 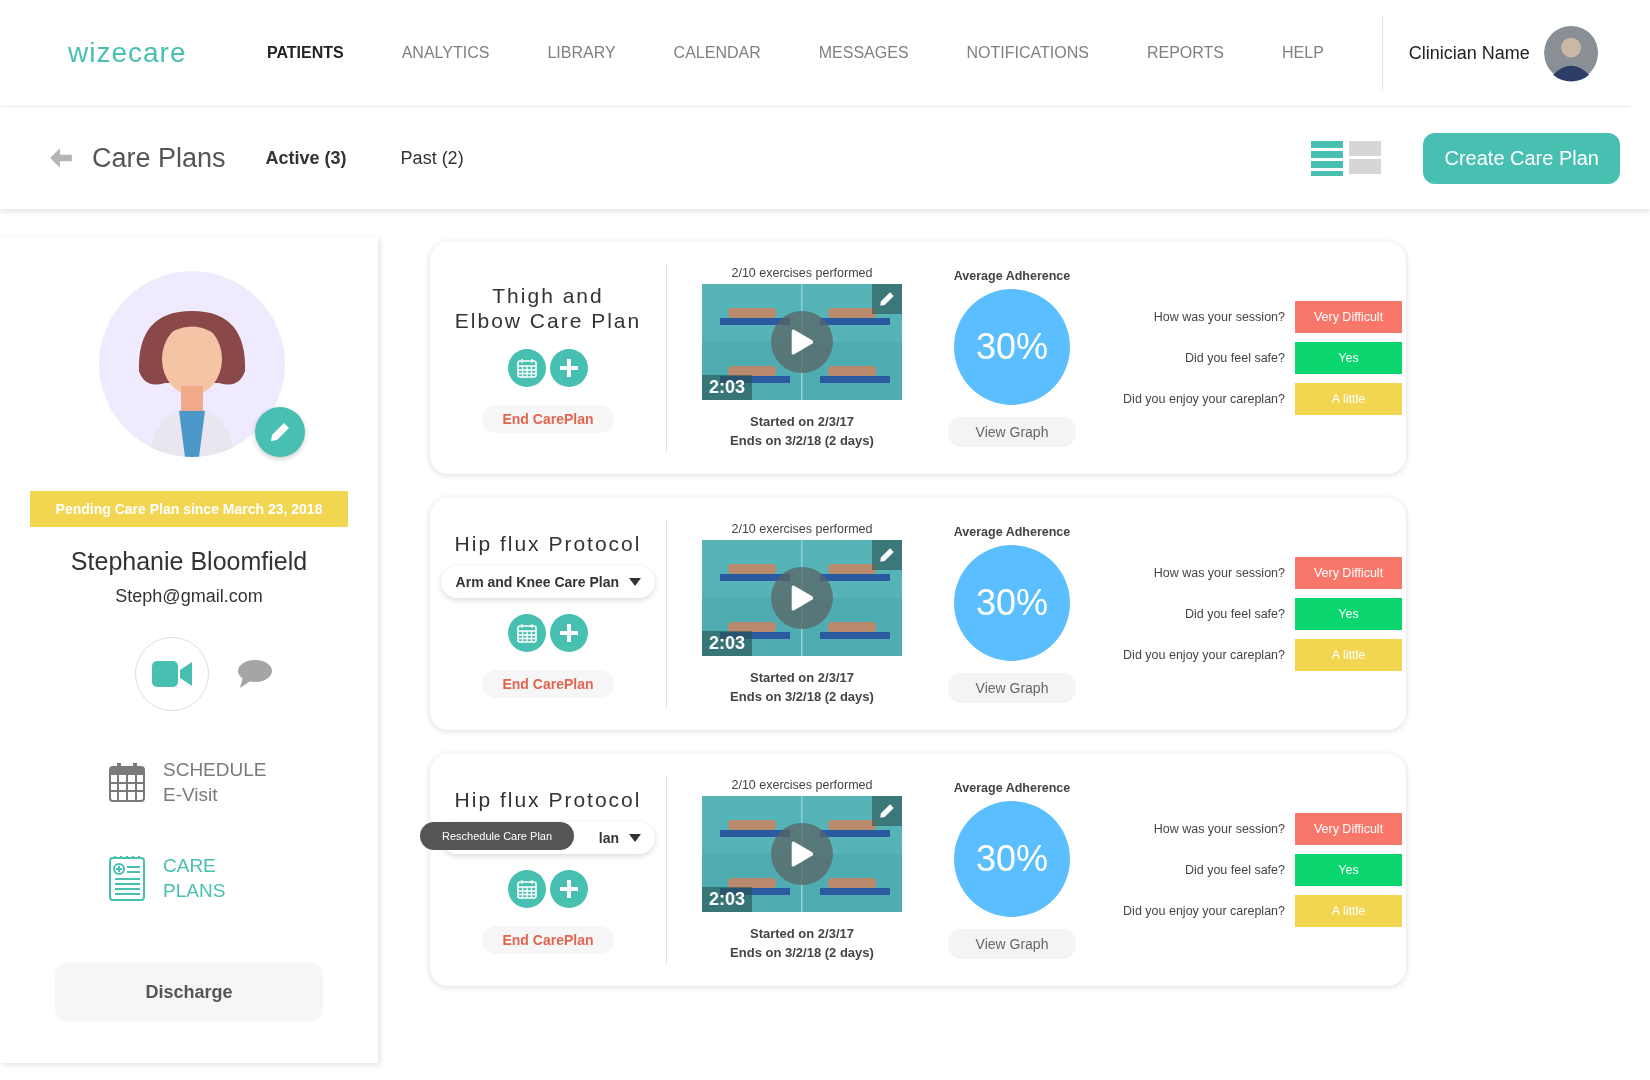 What do you see at coordinates (159, 158) in the screenshot?
I see `page-title: Care Plans` at bounding box center [159, 158].